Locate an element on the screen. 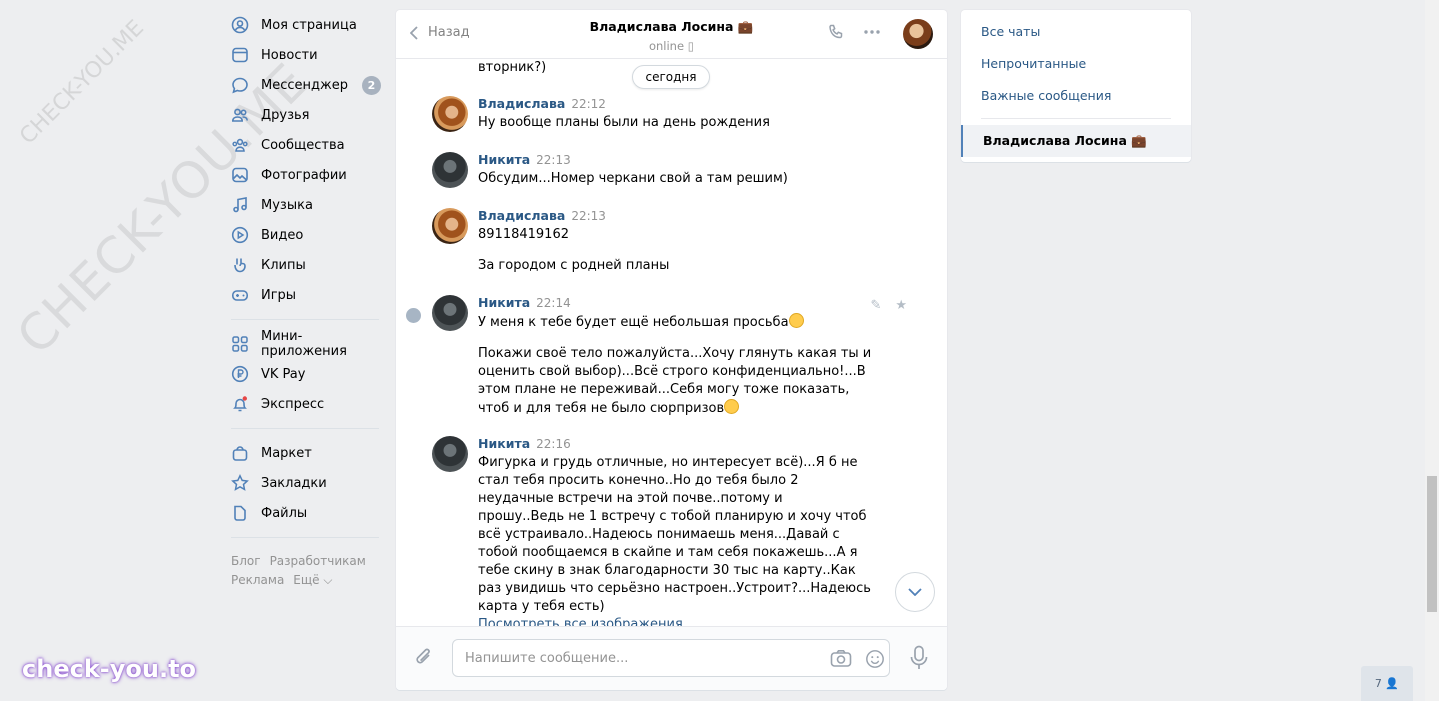 Image resolution: width=1439 pixels, height=701 pixels. nav-market: Маркет is located at coordinates (306, 453).